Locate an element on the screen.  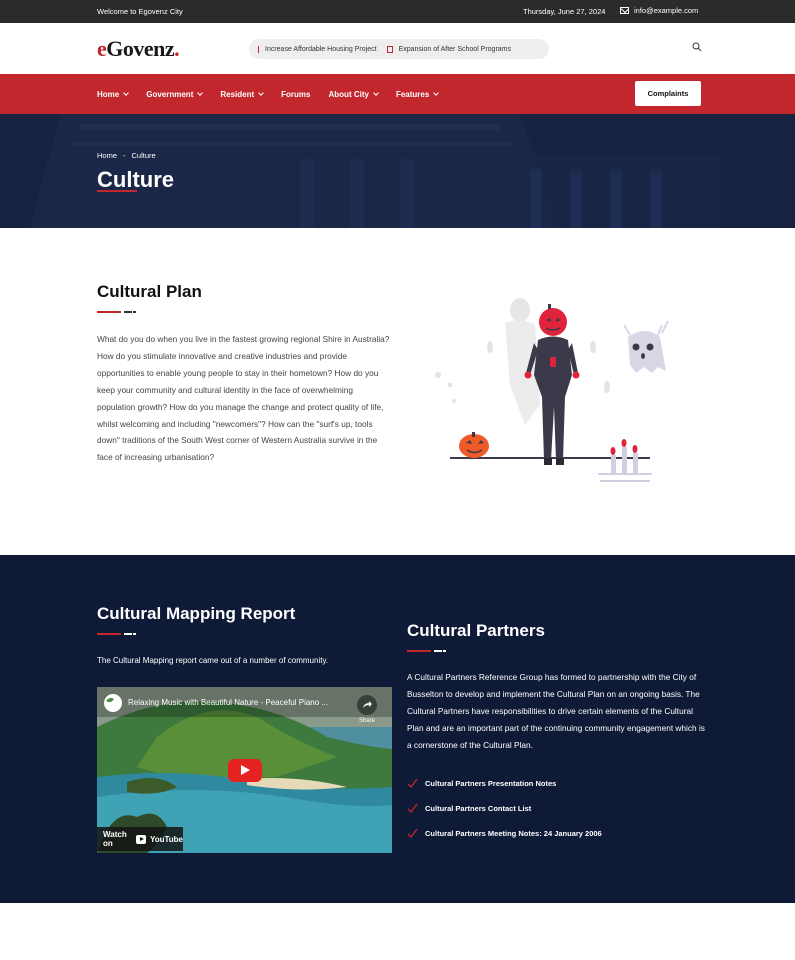
link-contact-list: Cultural Partners Contact List is located at coordinates (504, 808).